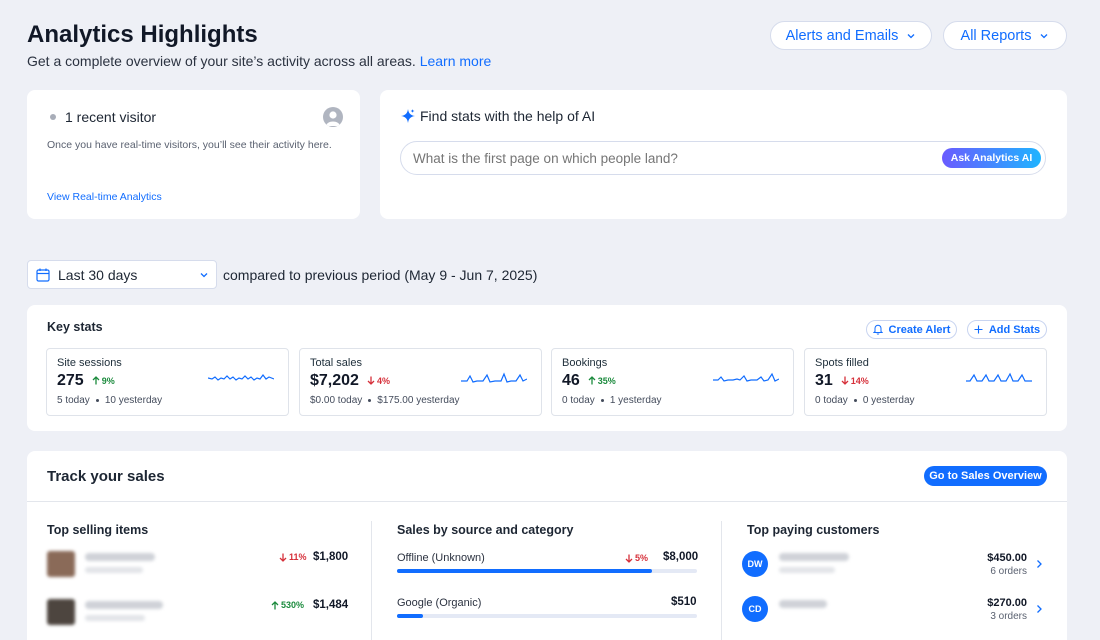 This screenshot has width=1100, height=640. Describe the element at coordinates (919, 329) in the screenshot. I see `create-alert-label: Create Alert` at that location.